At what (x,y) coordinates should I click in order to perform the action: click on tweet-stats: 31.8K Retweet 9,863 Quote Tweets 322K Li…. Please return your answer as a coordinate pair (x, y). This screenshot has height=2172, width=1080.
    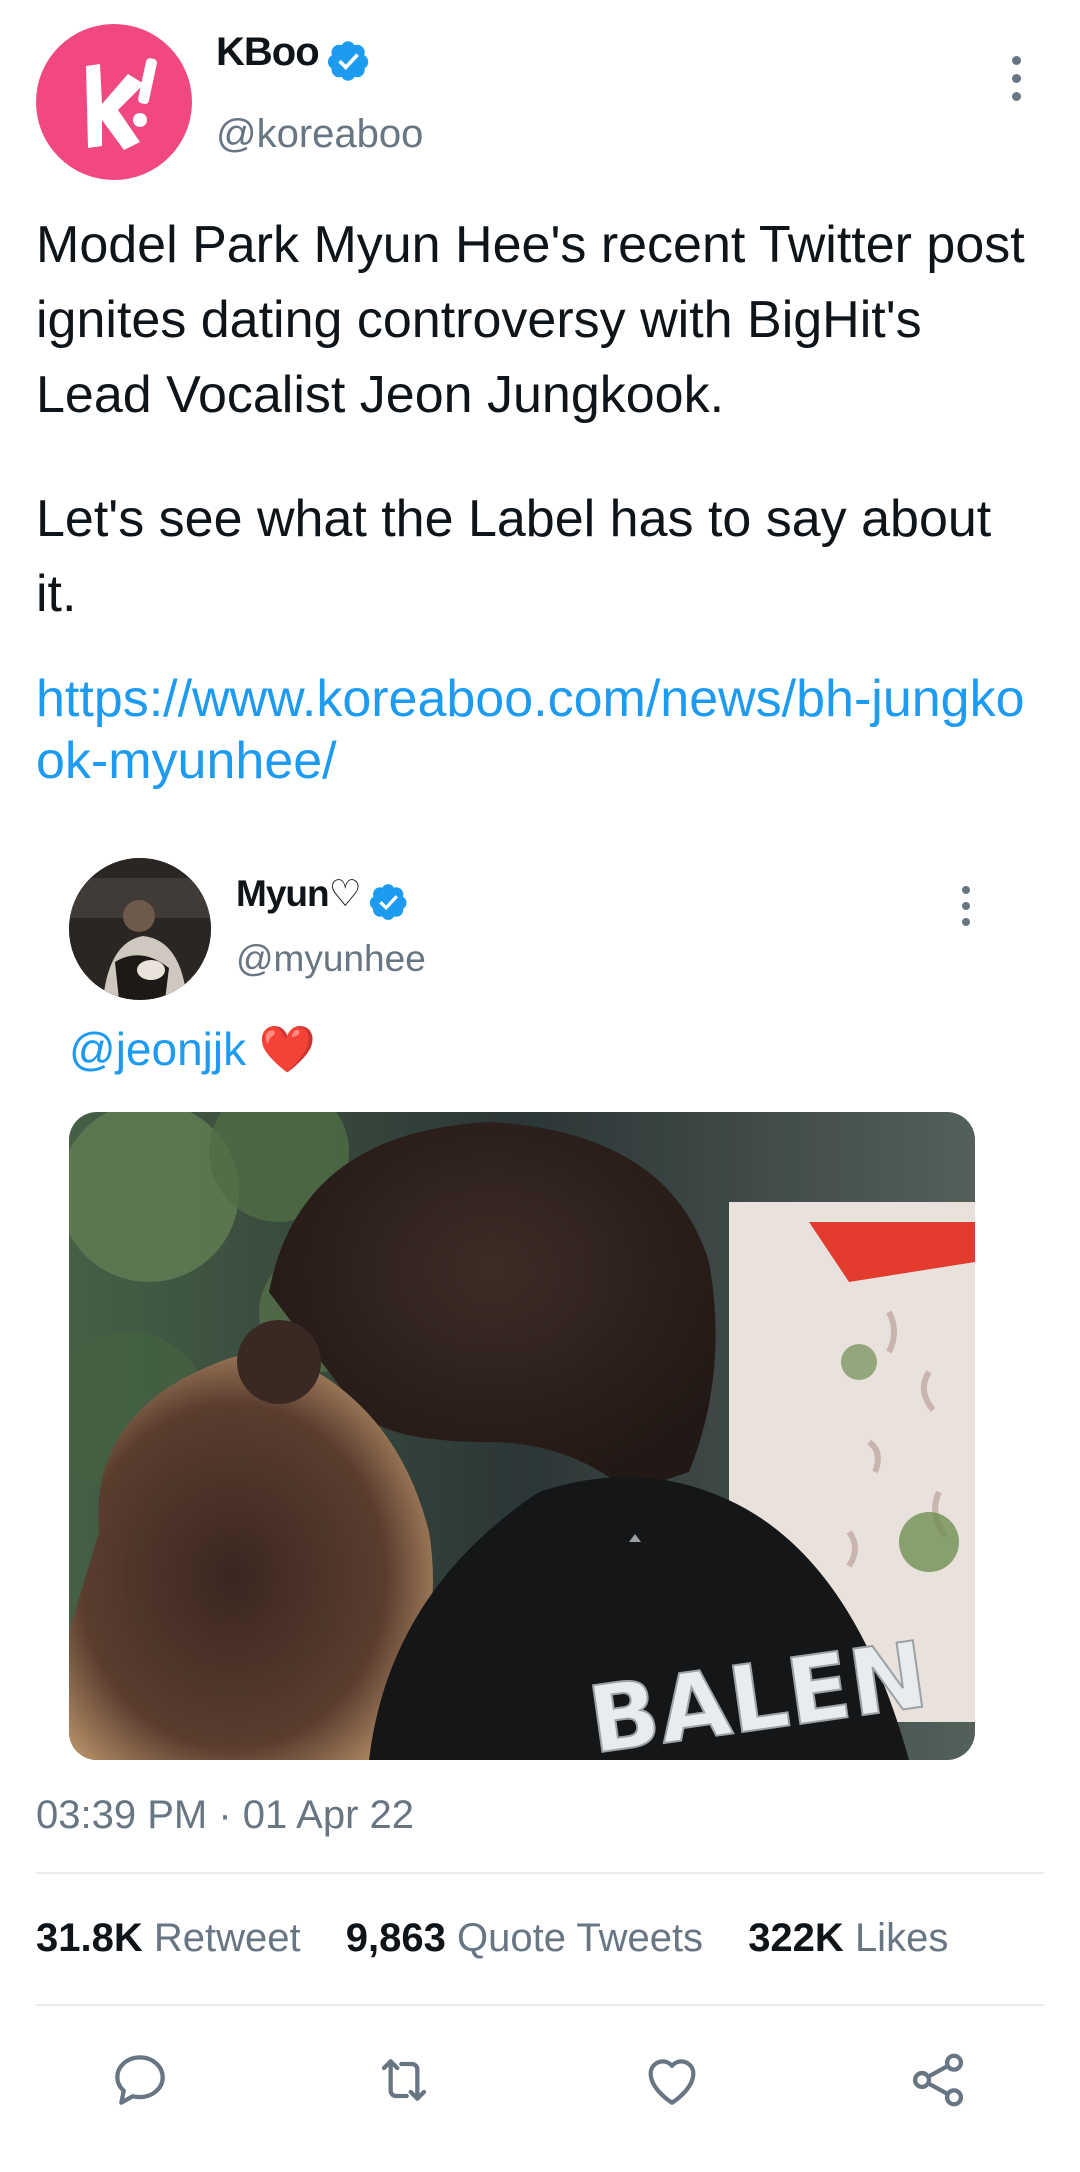
    Looking at the image, I should click on (492, 1938).